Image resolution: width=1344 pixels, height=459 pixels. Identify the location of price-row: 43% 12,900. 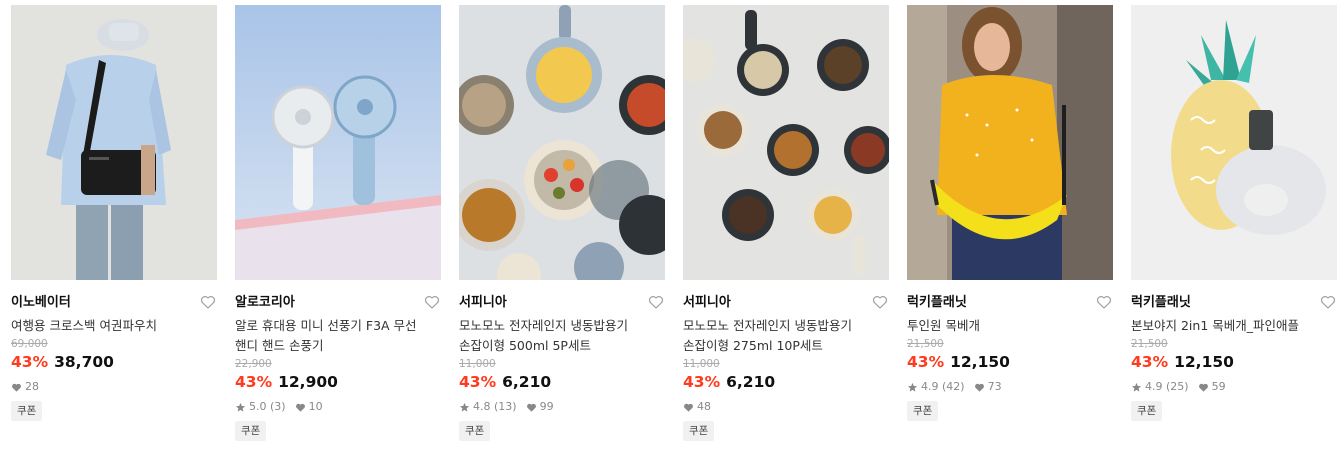
(338, 382).